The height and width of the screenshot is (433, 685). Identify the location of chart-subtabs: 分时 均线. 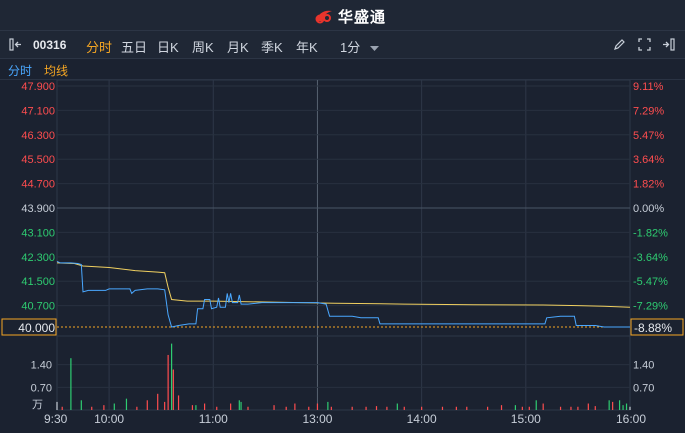
(342, 69).